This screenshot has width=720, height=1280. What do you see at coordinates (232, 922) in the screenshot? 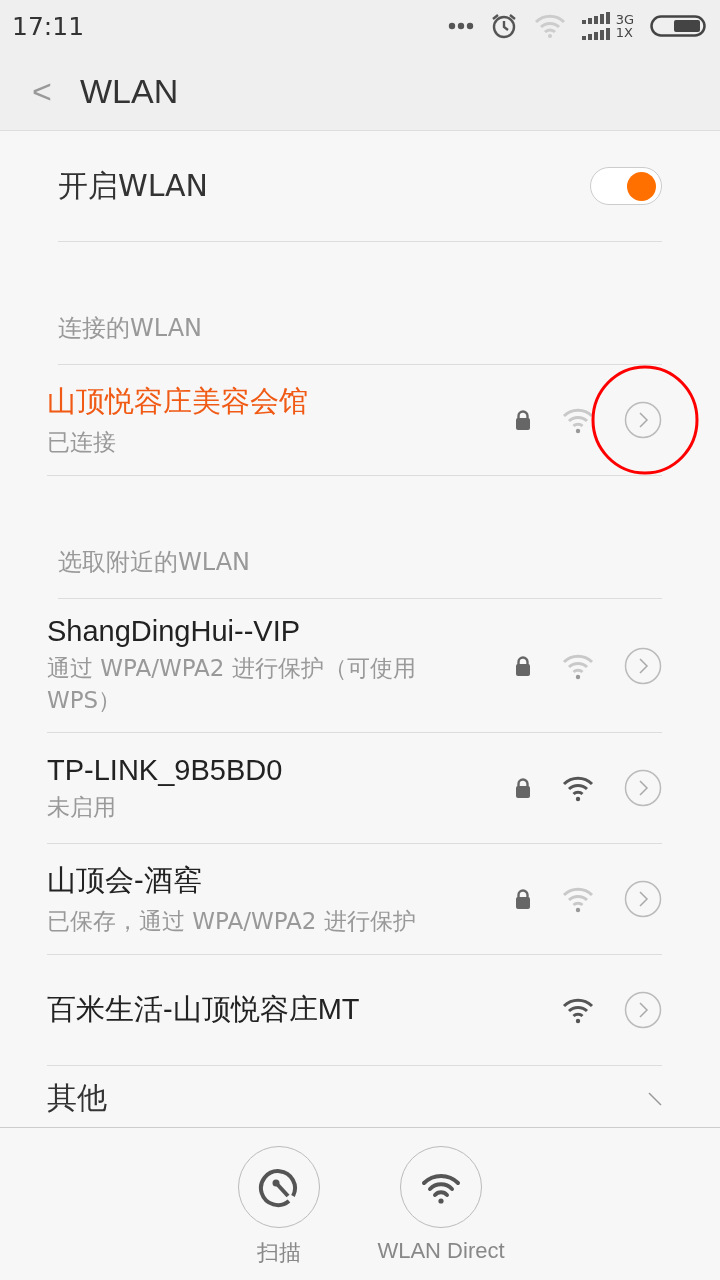
I see `network-status: 已保存，通过 WPA/WPA2 进行保护` at bounding box center [232, 922].